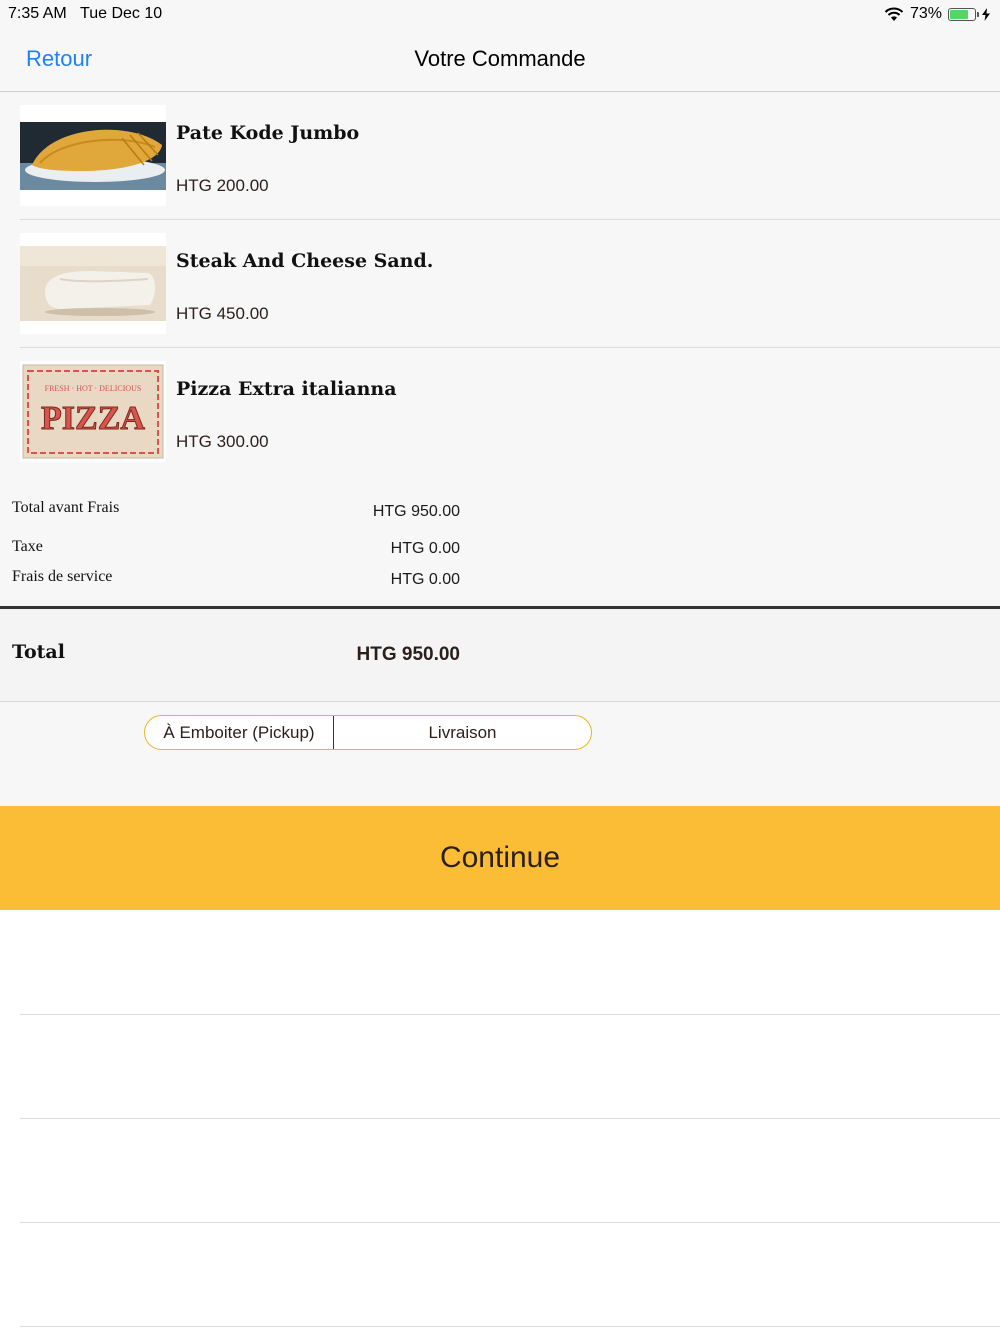 The width and height of the screenshot is (1000, 1334). What do you see at coordinates (986, 14) in the screenshot?
I see `bolt-icon` at bounding box center [986, 14].